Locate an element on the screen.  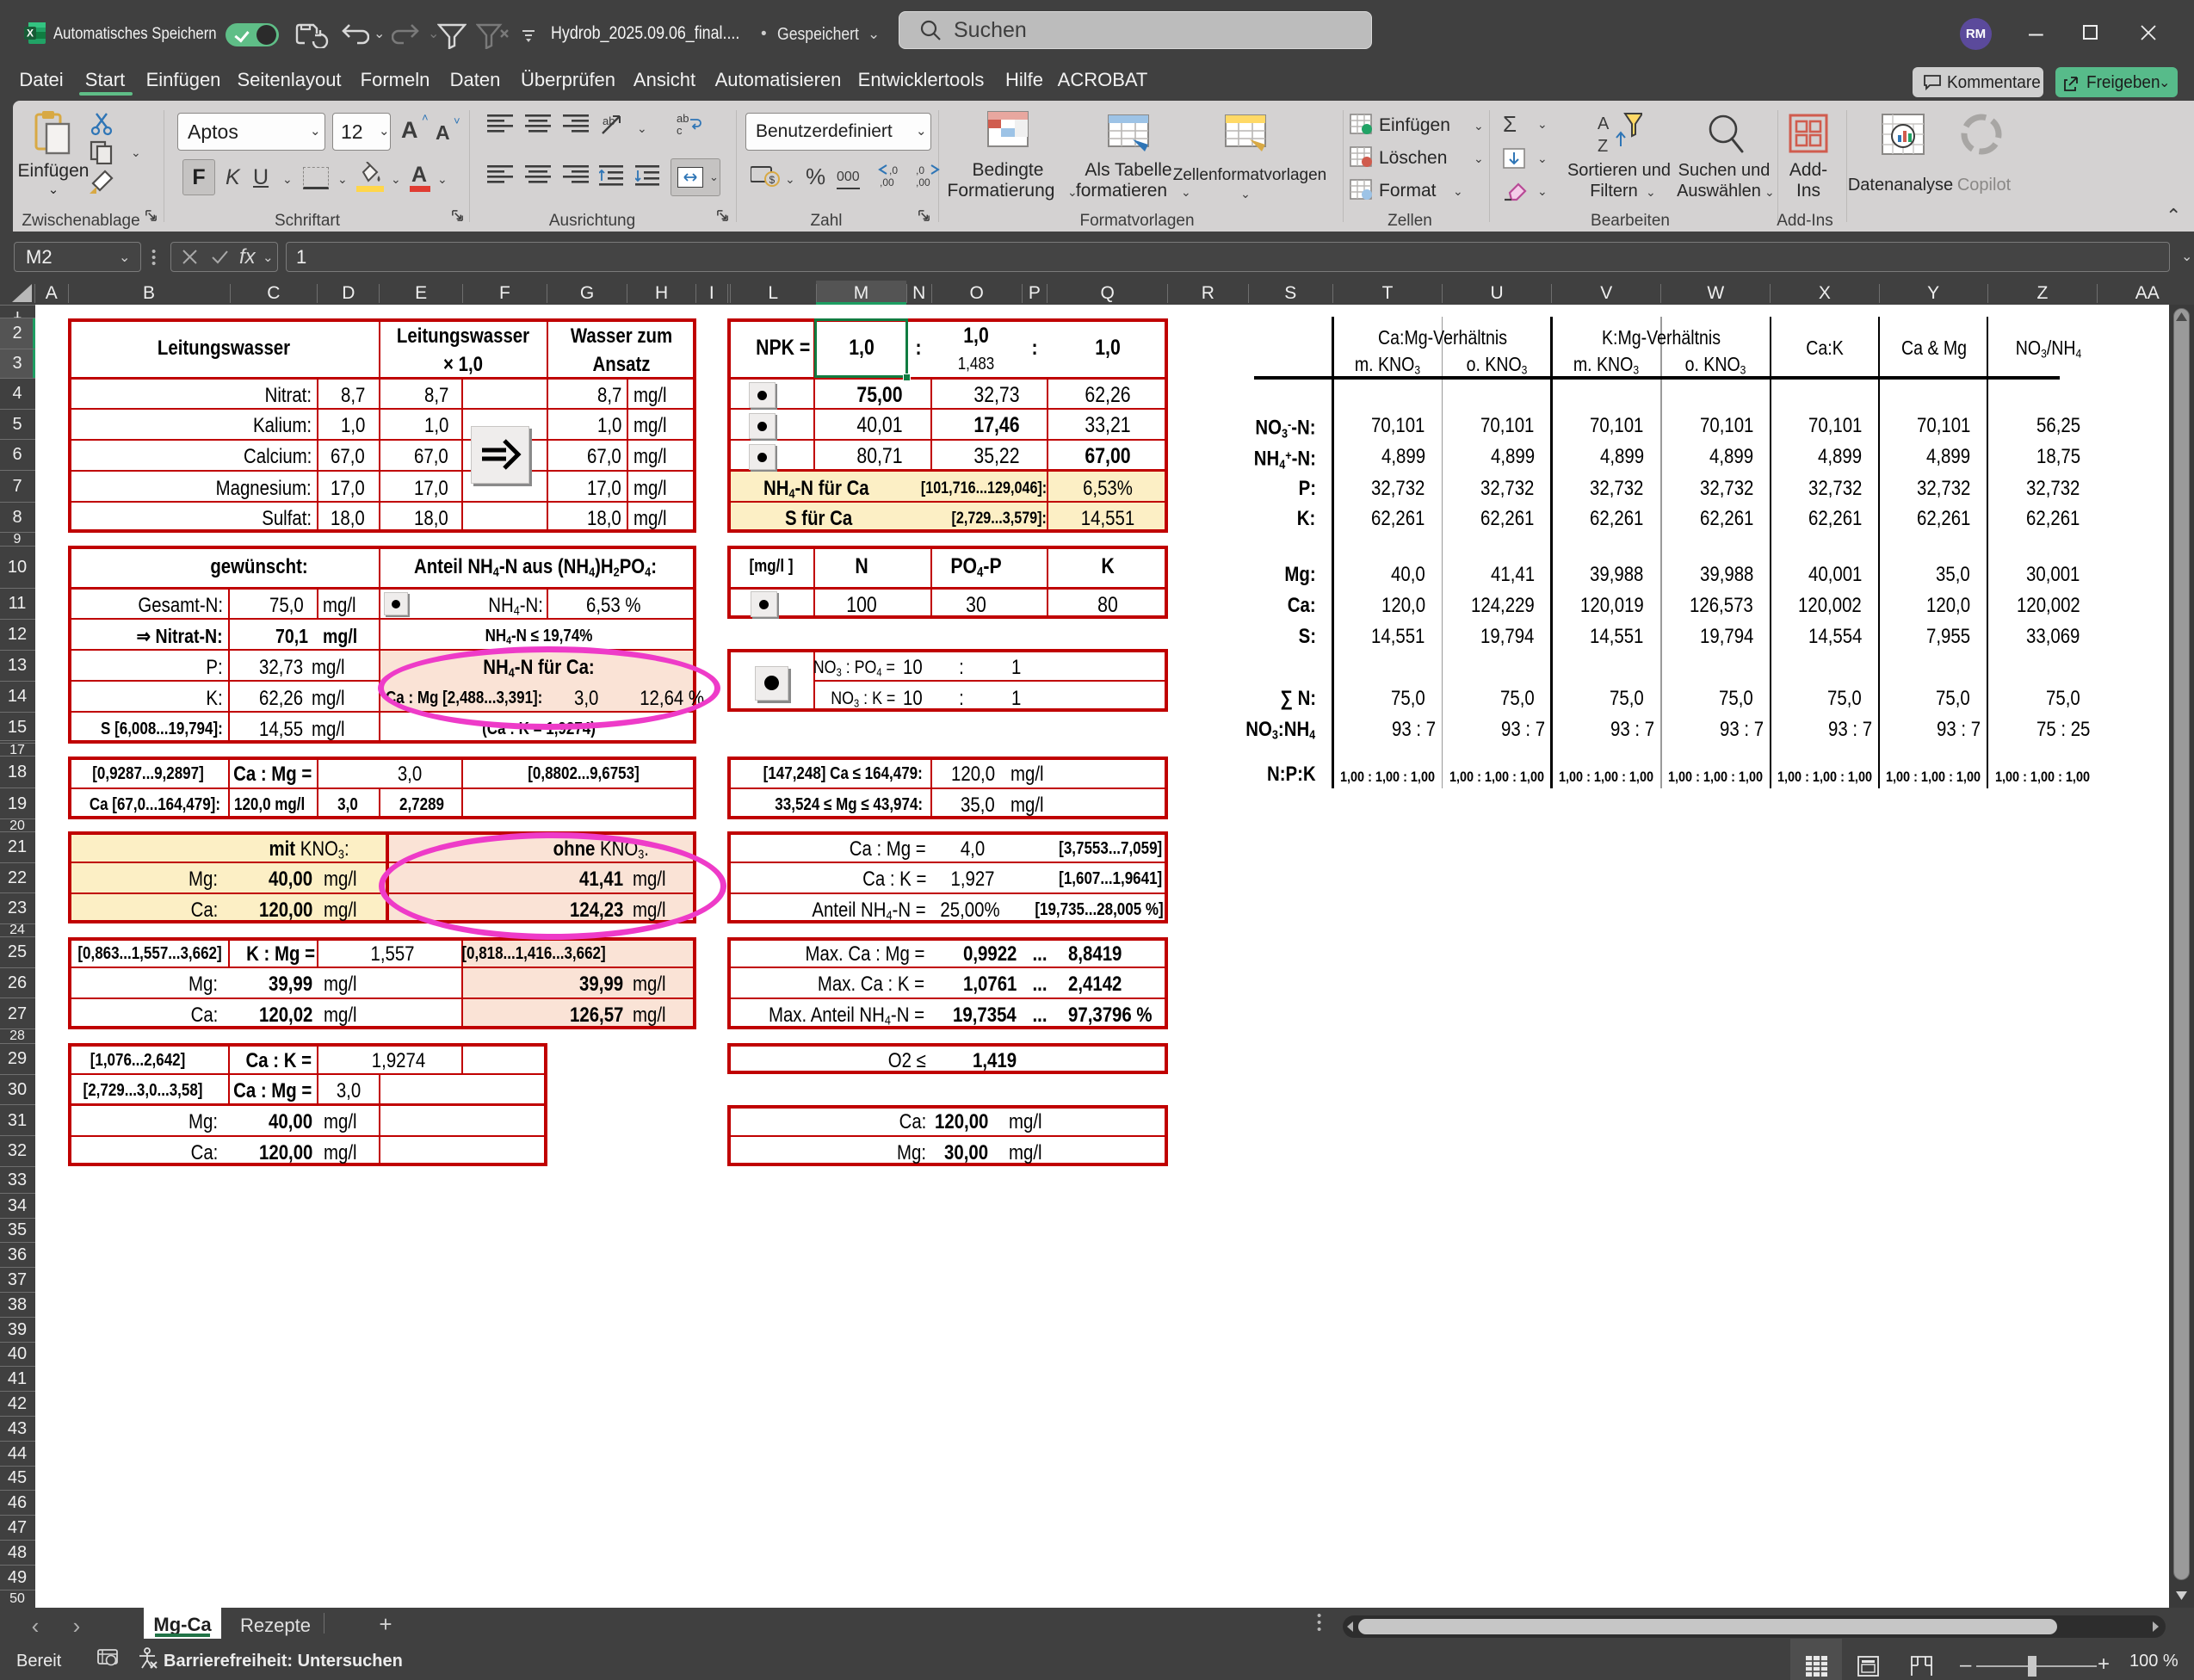
svg-text: A is located at coordinates (1604, 123).